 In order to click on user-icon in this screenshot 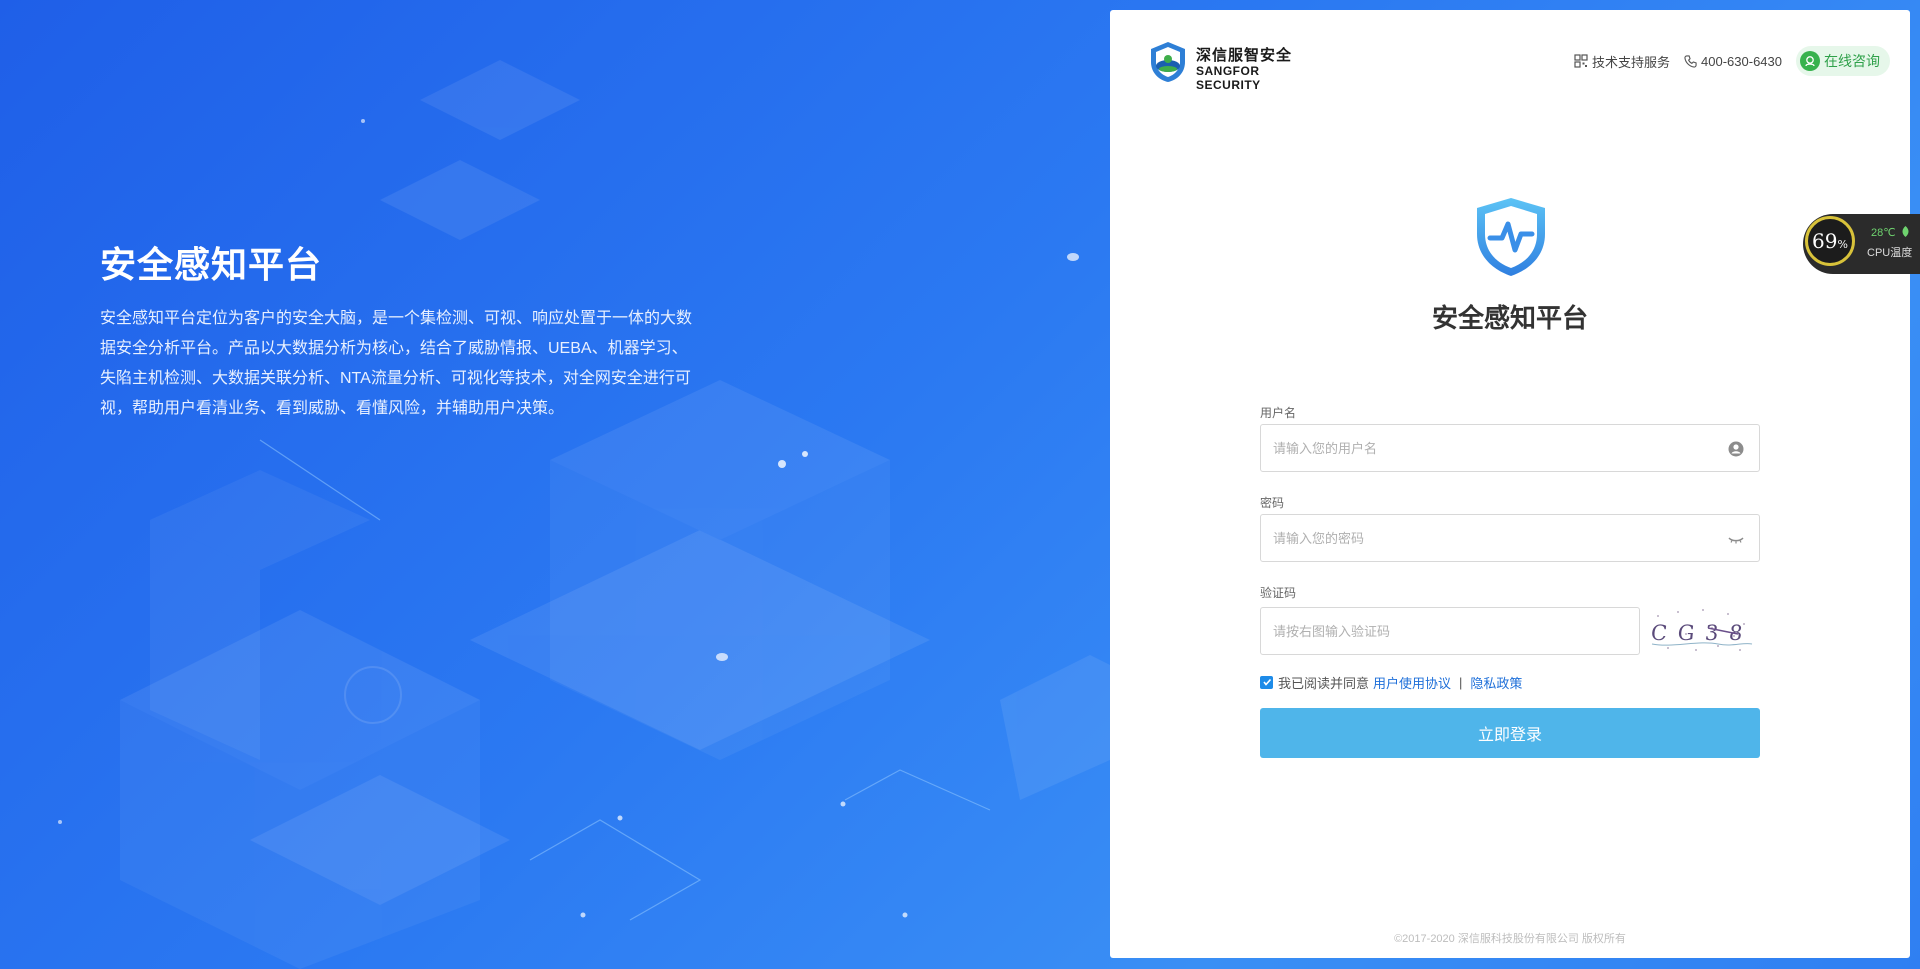, I will do `click(1736, 449)`.